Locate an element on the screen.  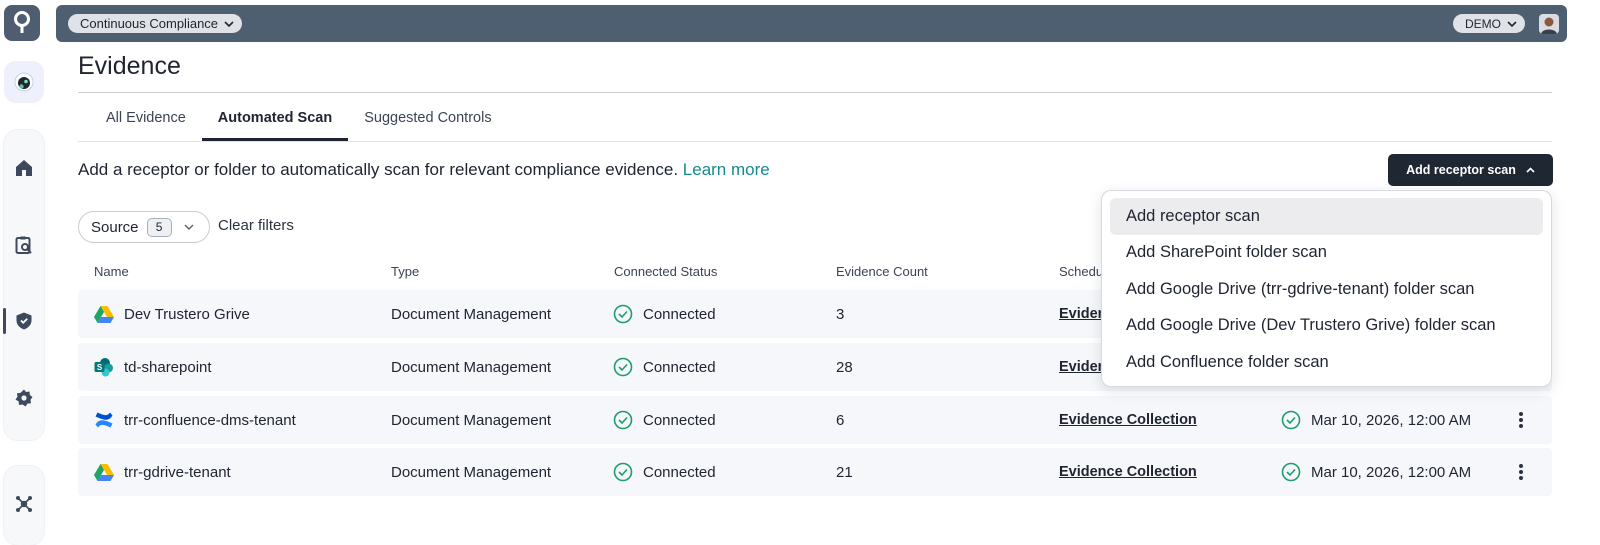
audit-search-icon is located at coordinates (23, 245).